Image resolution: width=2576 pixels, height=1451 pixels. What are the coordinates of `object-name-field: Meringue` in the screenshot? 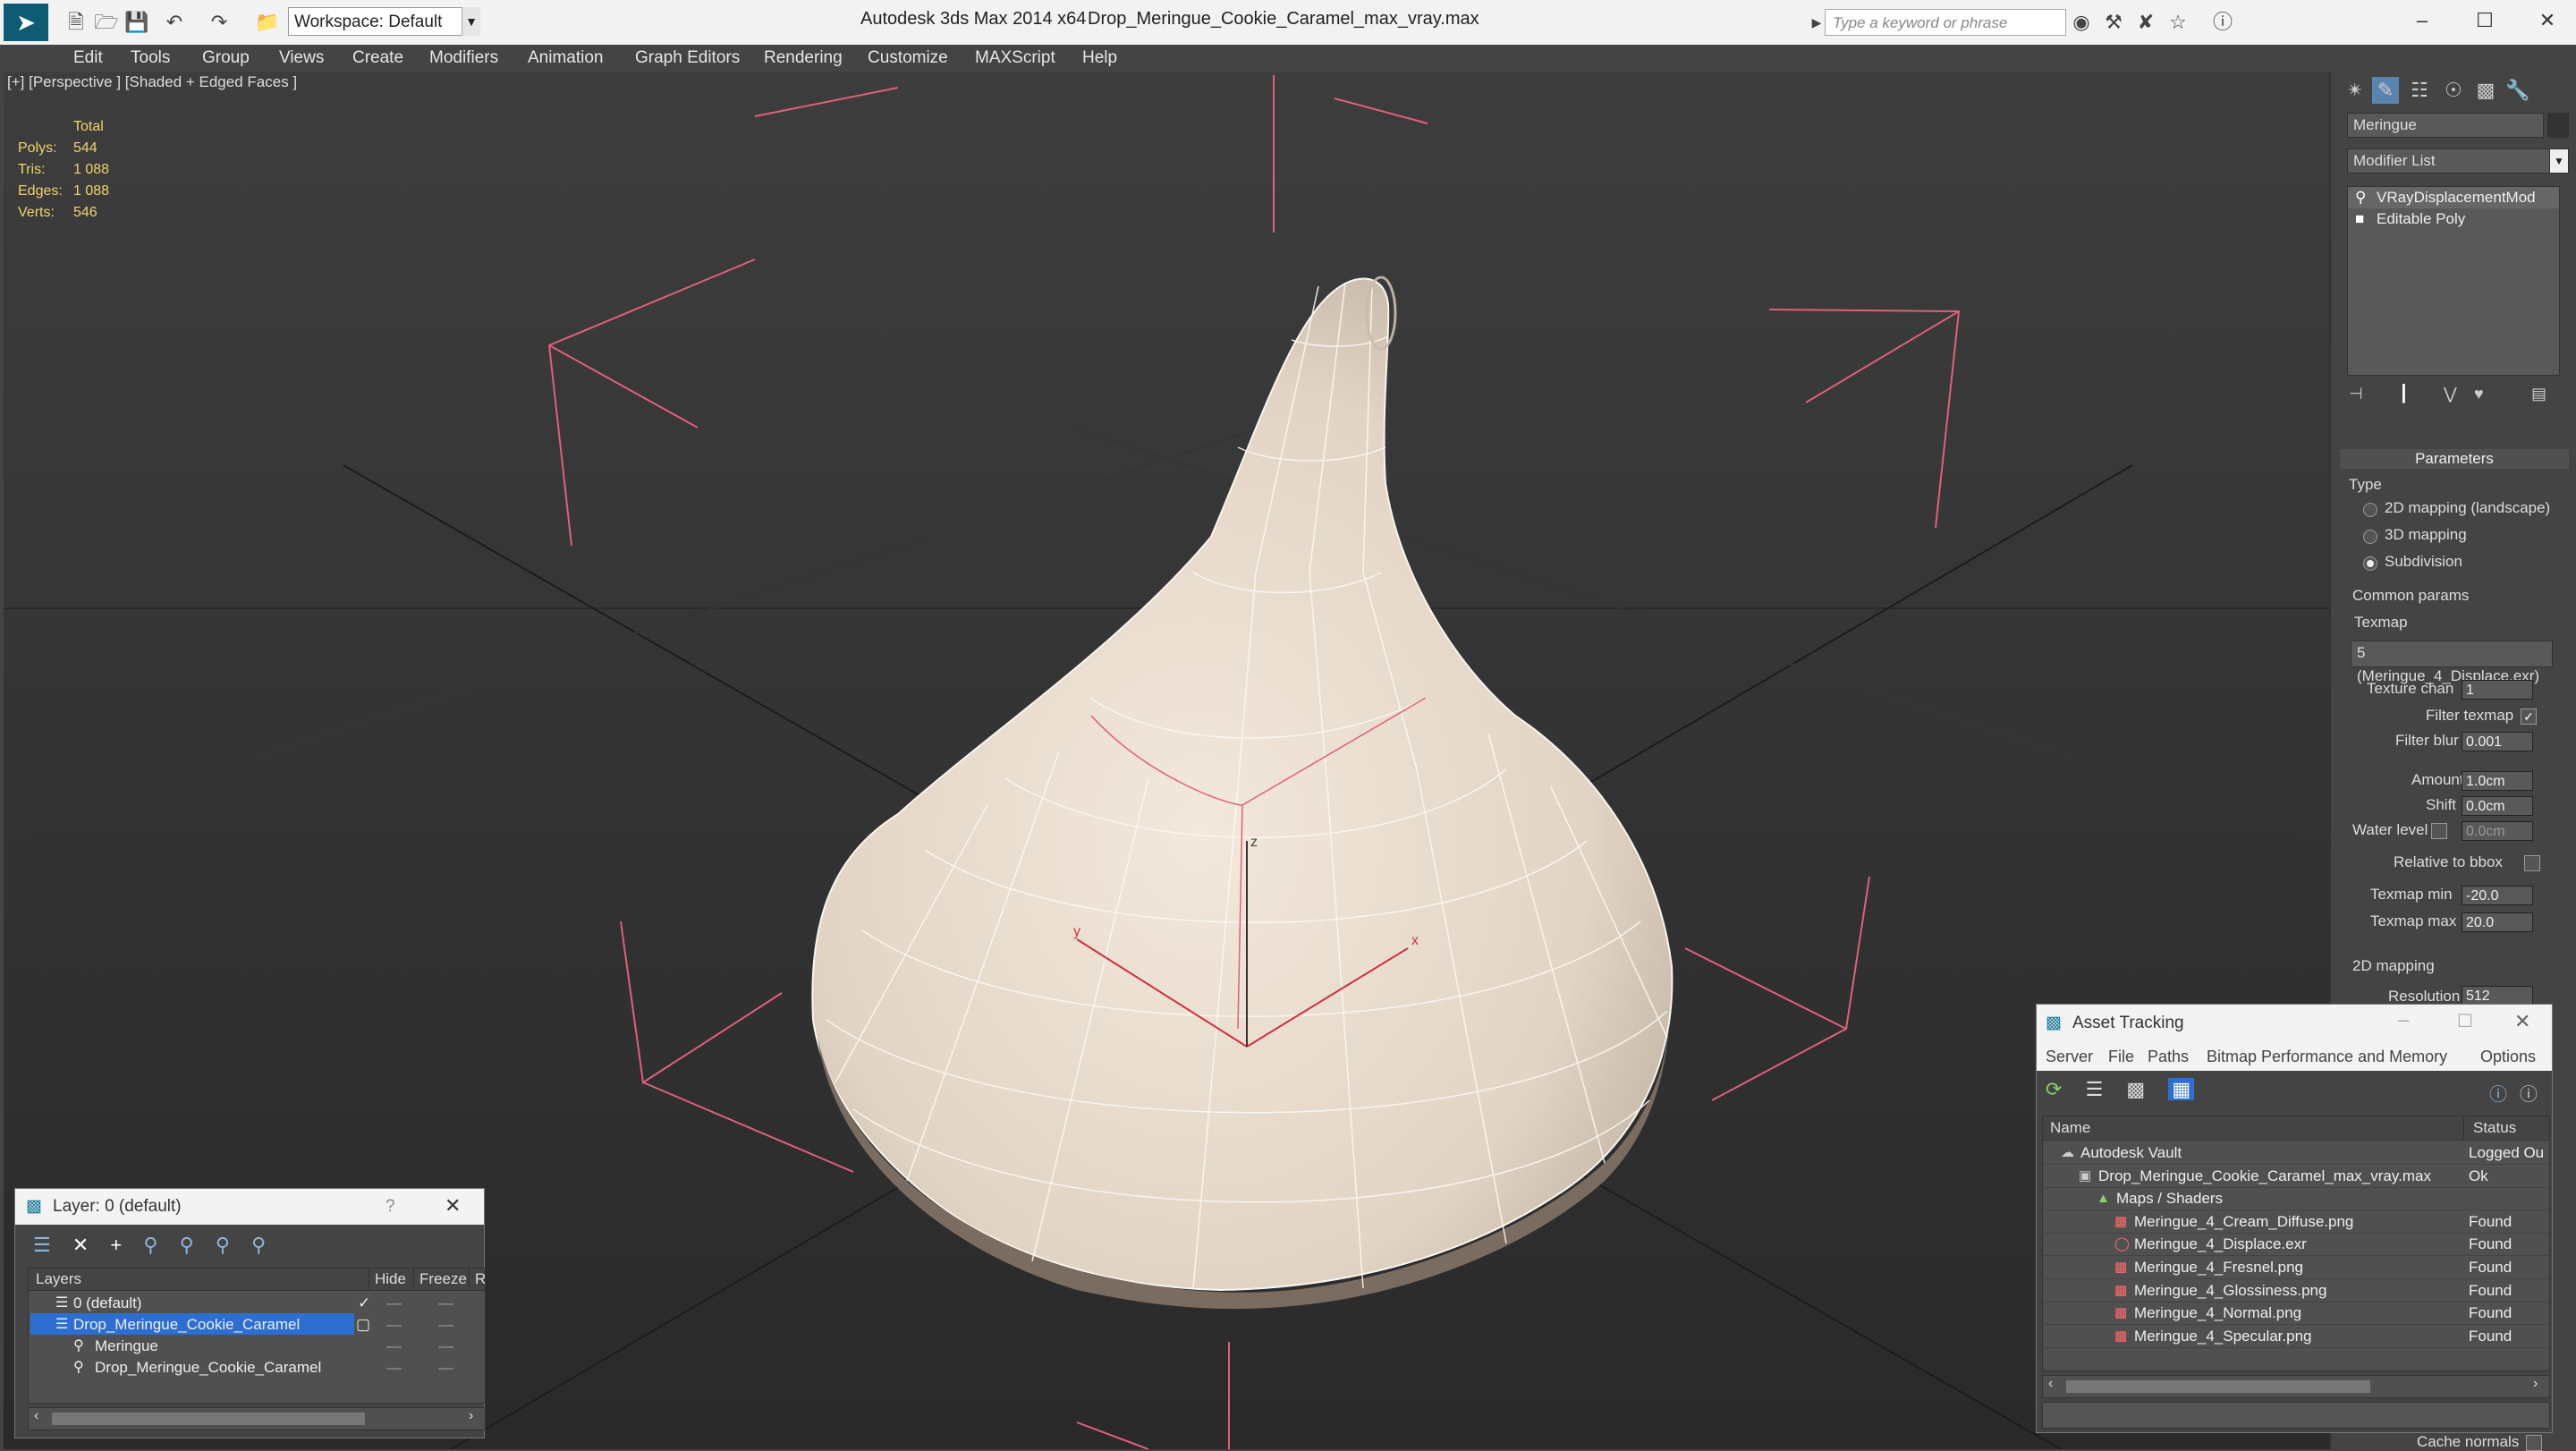 It's located at (2445, 125).